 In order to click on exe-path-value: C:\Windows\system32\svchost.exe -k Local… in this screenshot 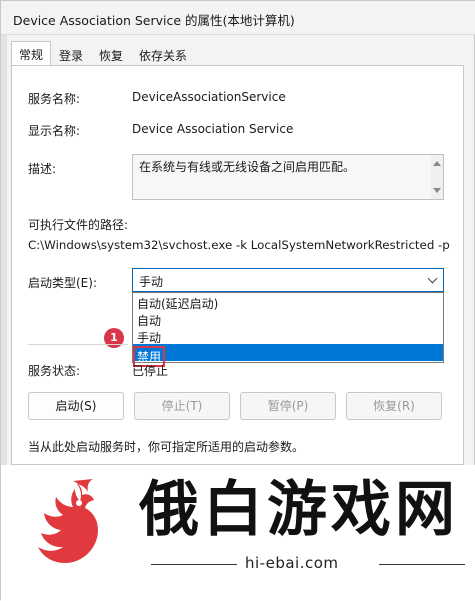, I will do `click(239, 245)`.